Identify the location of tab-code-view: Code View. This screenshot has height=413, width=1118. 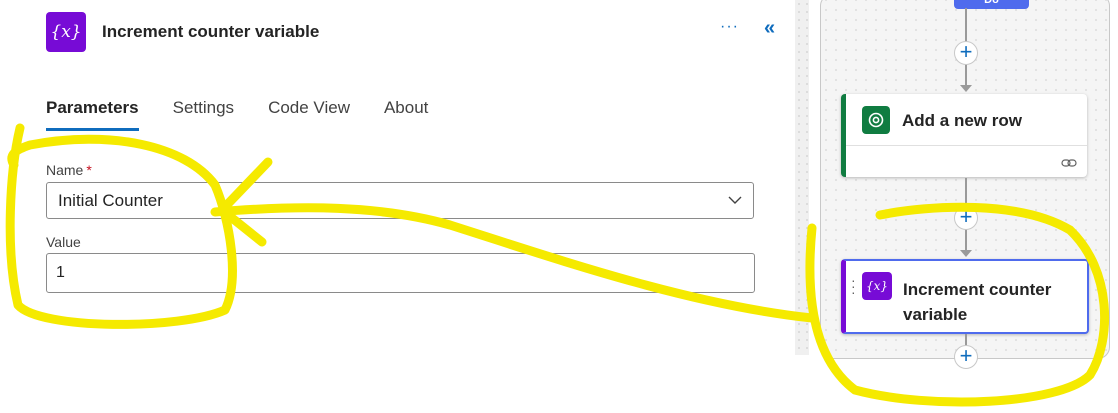
(309, 114).